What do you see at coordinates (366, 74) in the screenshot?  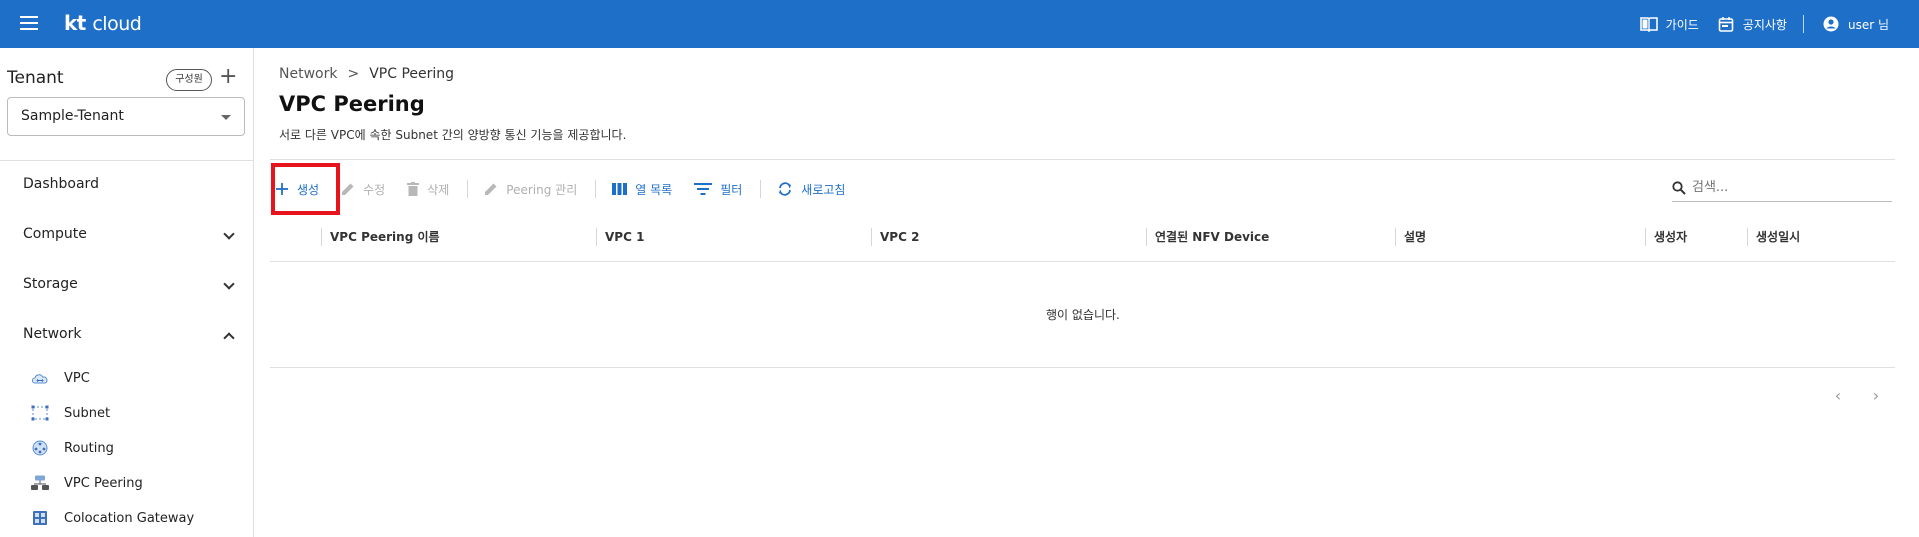 I see `breadcrumb: Network > VPC Peering` at bounding box center [366, 74].